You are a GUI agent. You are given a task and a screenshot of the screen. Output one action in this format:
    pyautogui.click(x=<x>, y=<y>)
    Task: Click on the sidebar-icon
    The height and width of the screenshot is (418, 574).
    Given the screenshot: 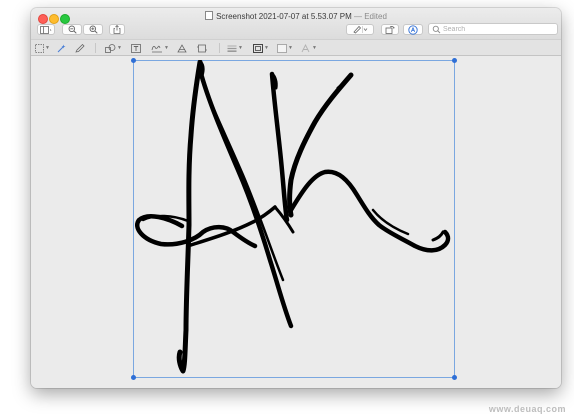 What is the action you would take?
    pyautogui.click(x=46, y=29)
    